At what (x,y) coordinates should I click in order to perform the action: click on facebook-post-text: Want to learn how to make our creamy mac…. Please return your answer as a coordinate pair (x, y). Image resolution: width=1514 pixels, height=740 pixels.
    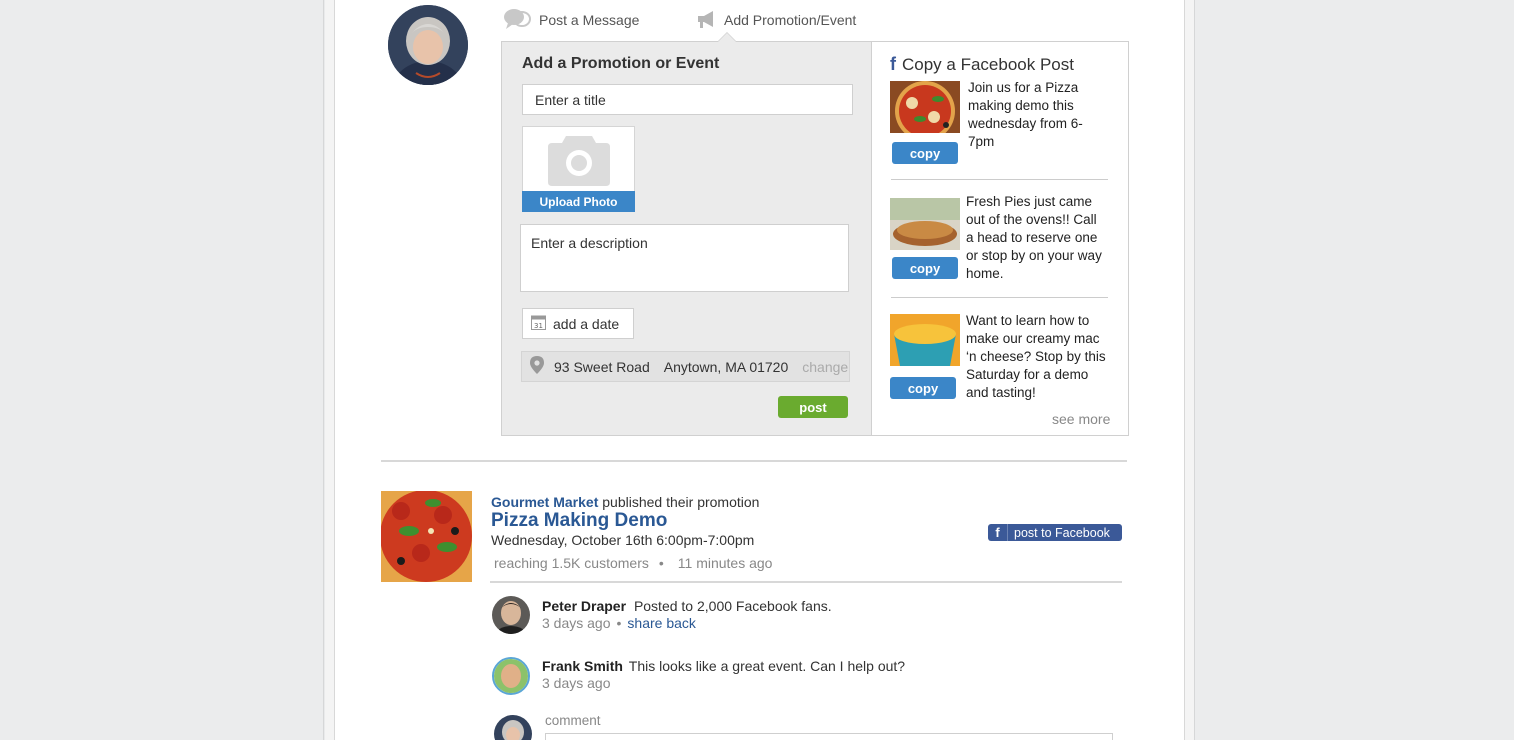
    Looking at the image, I should click on (1036, 356).